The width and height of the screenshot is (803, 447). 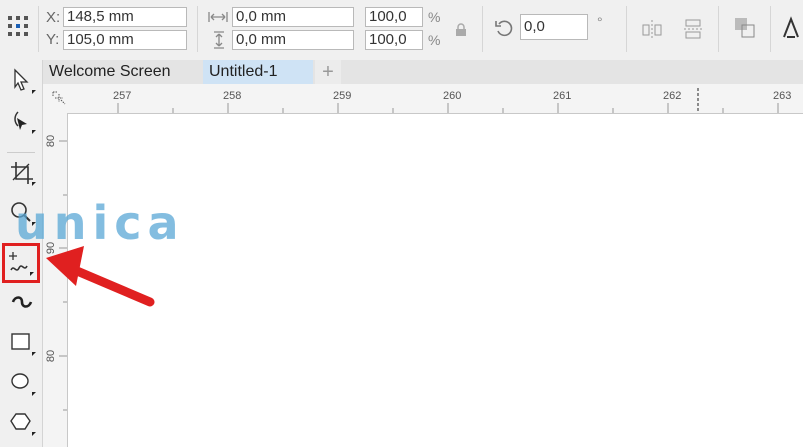 I want to click on rectangle-tool-icon, so click(x=22, y=343).